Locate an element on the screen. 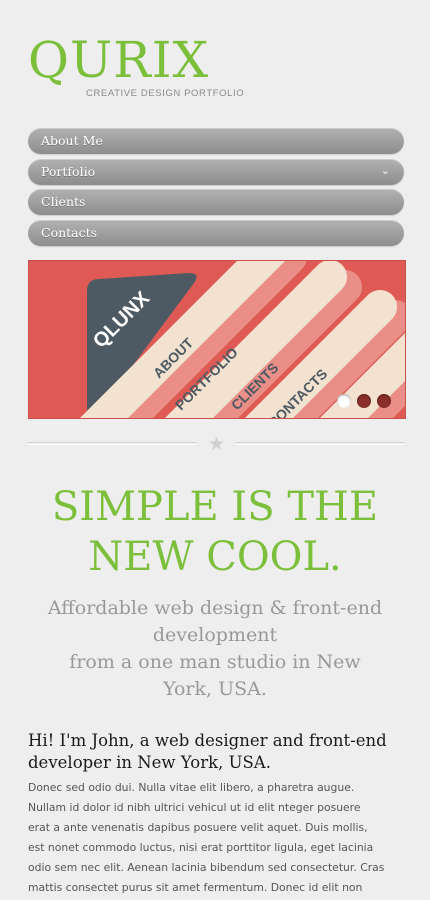 The image size is (430, 900). logo-title: QURIX is located at coordinates (119, 60).